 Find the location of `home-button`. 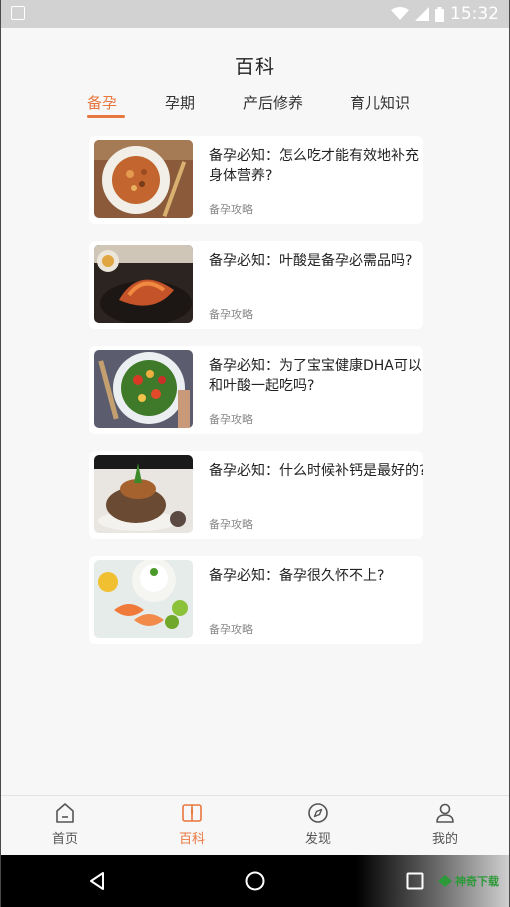

home-button is located at coordinates (255, 881).